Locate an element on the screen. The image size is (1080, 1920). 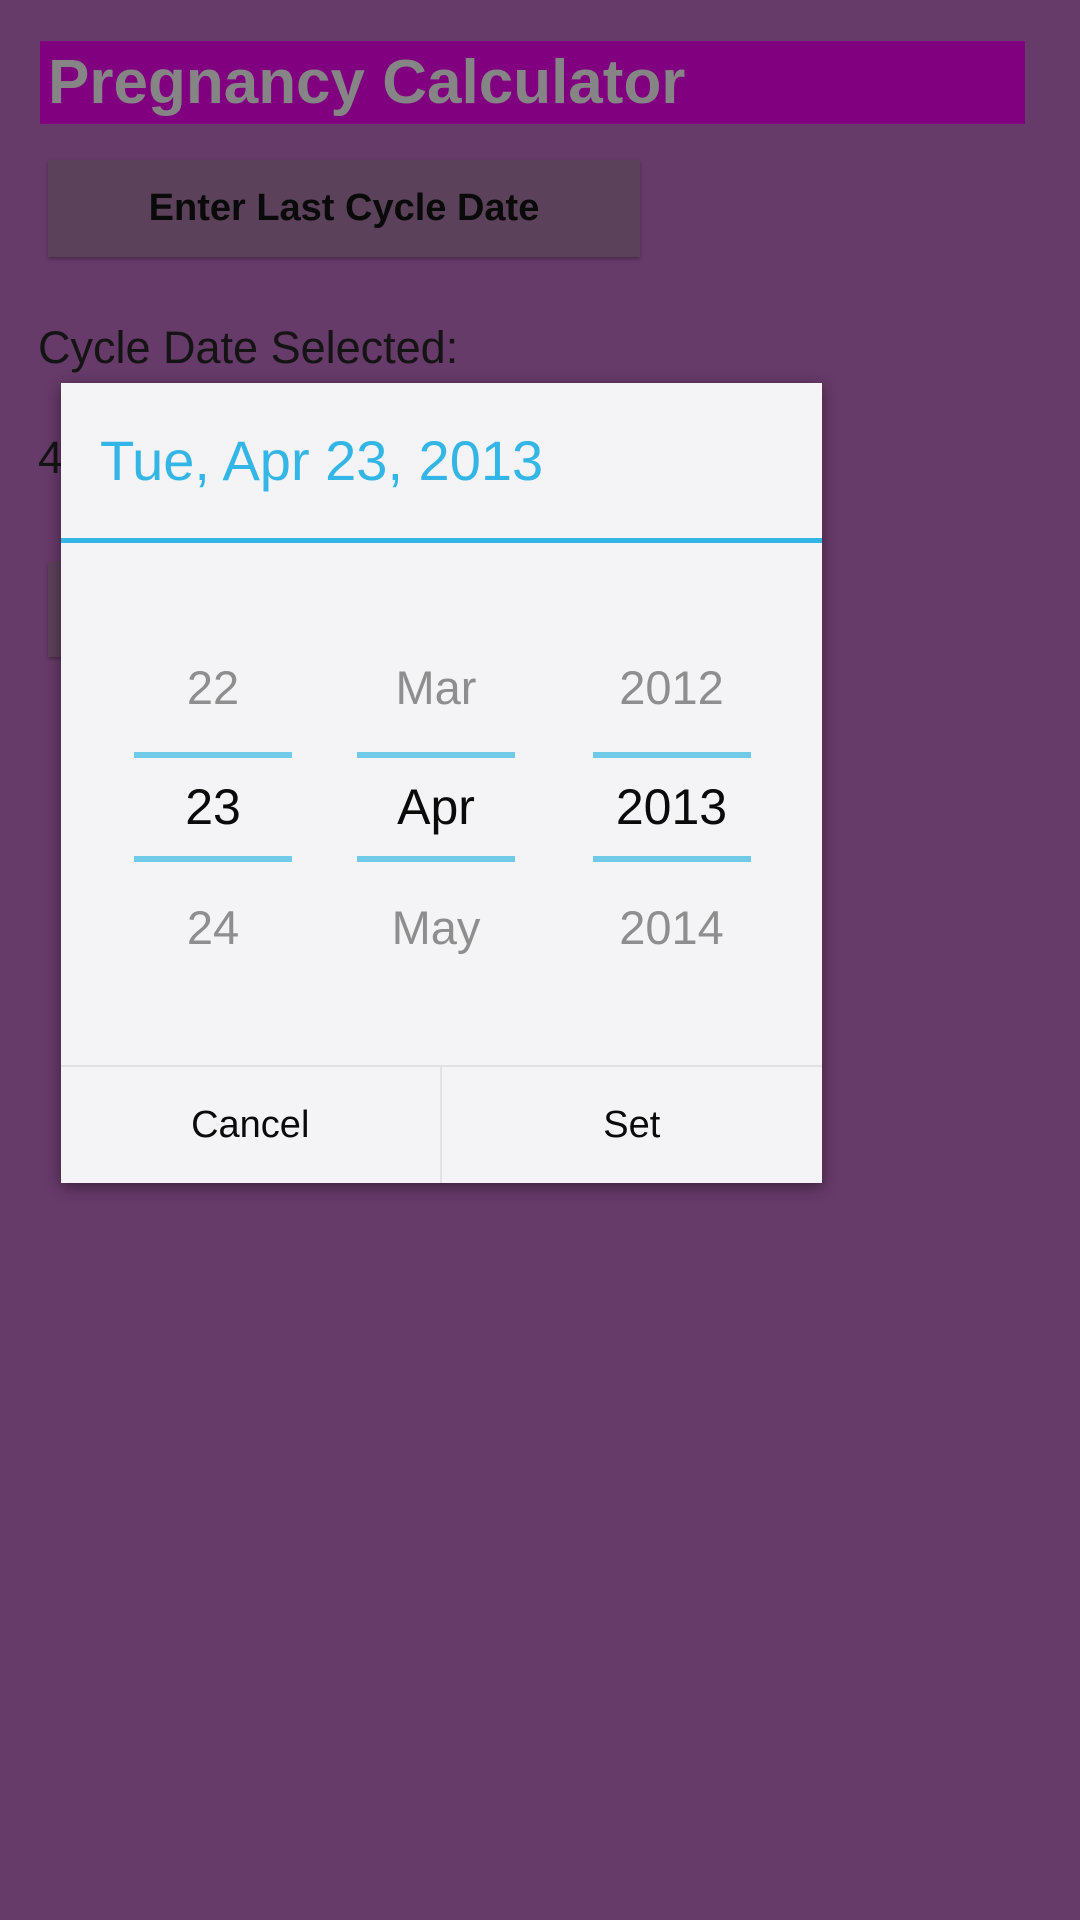
day-spinner: 22 23 24 is located at coordinates (213, 807).